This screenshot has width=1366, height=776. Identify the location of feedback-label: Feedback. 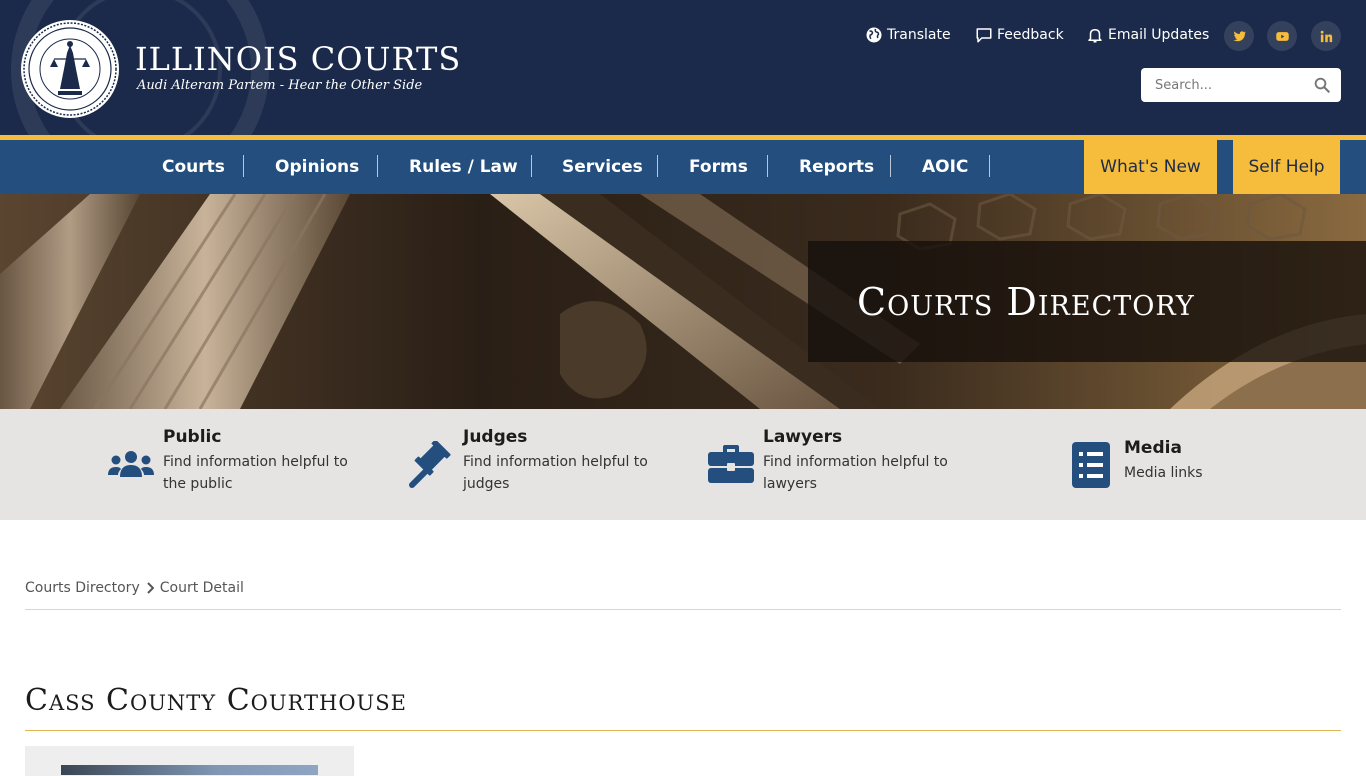
(1030, 35).